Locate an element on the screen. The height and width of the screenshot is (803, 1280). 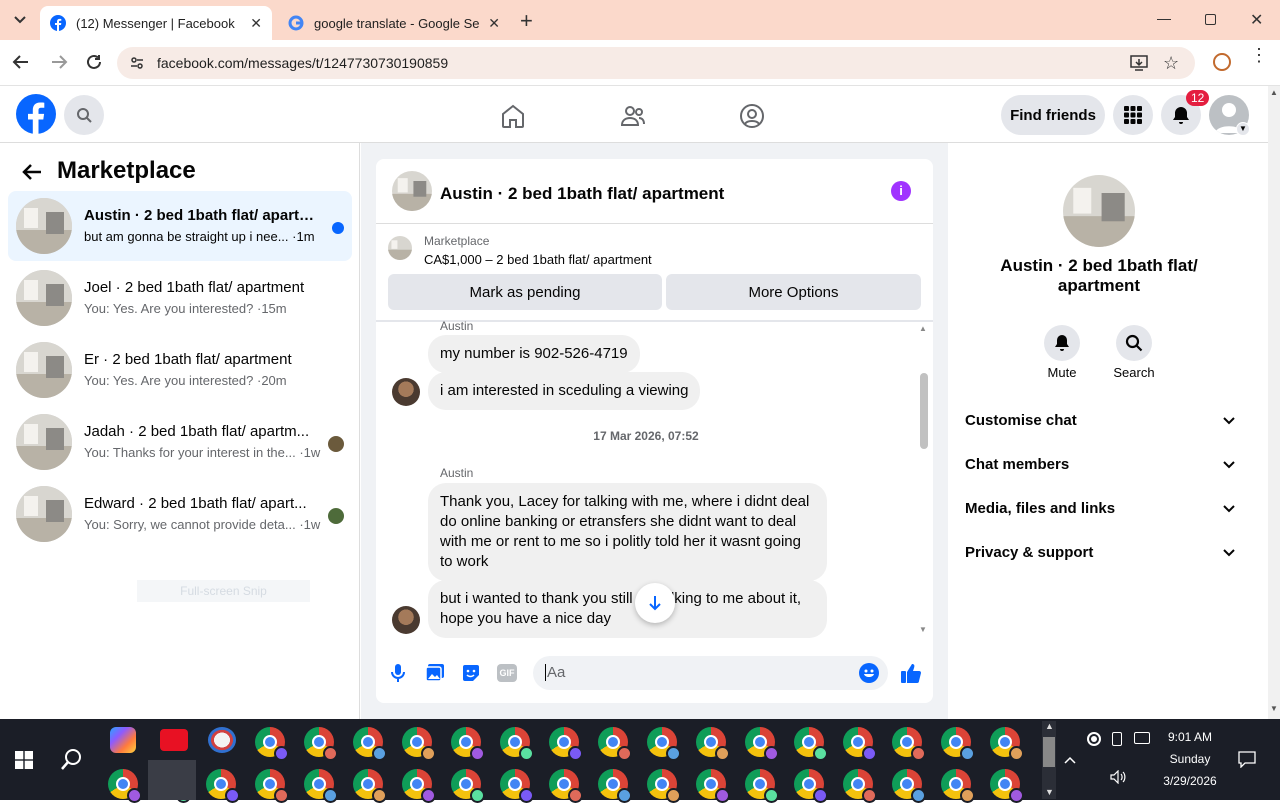
microphone-icon is located at coordinates (398, 675).